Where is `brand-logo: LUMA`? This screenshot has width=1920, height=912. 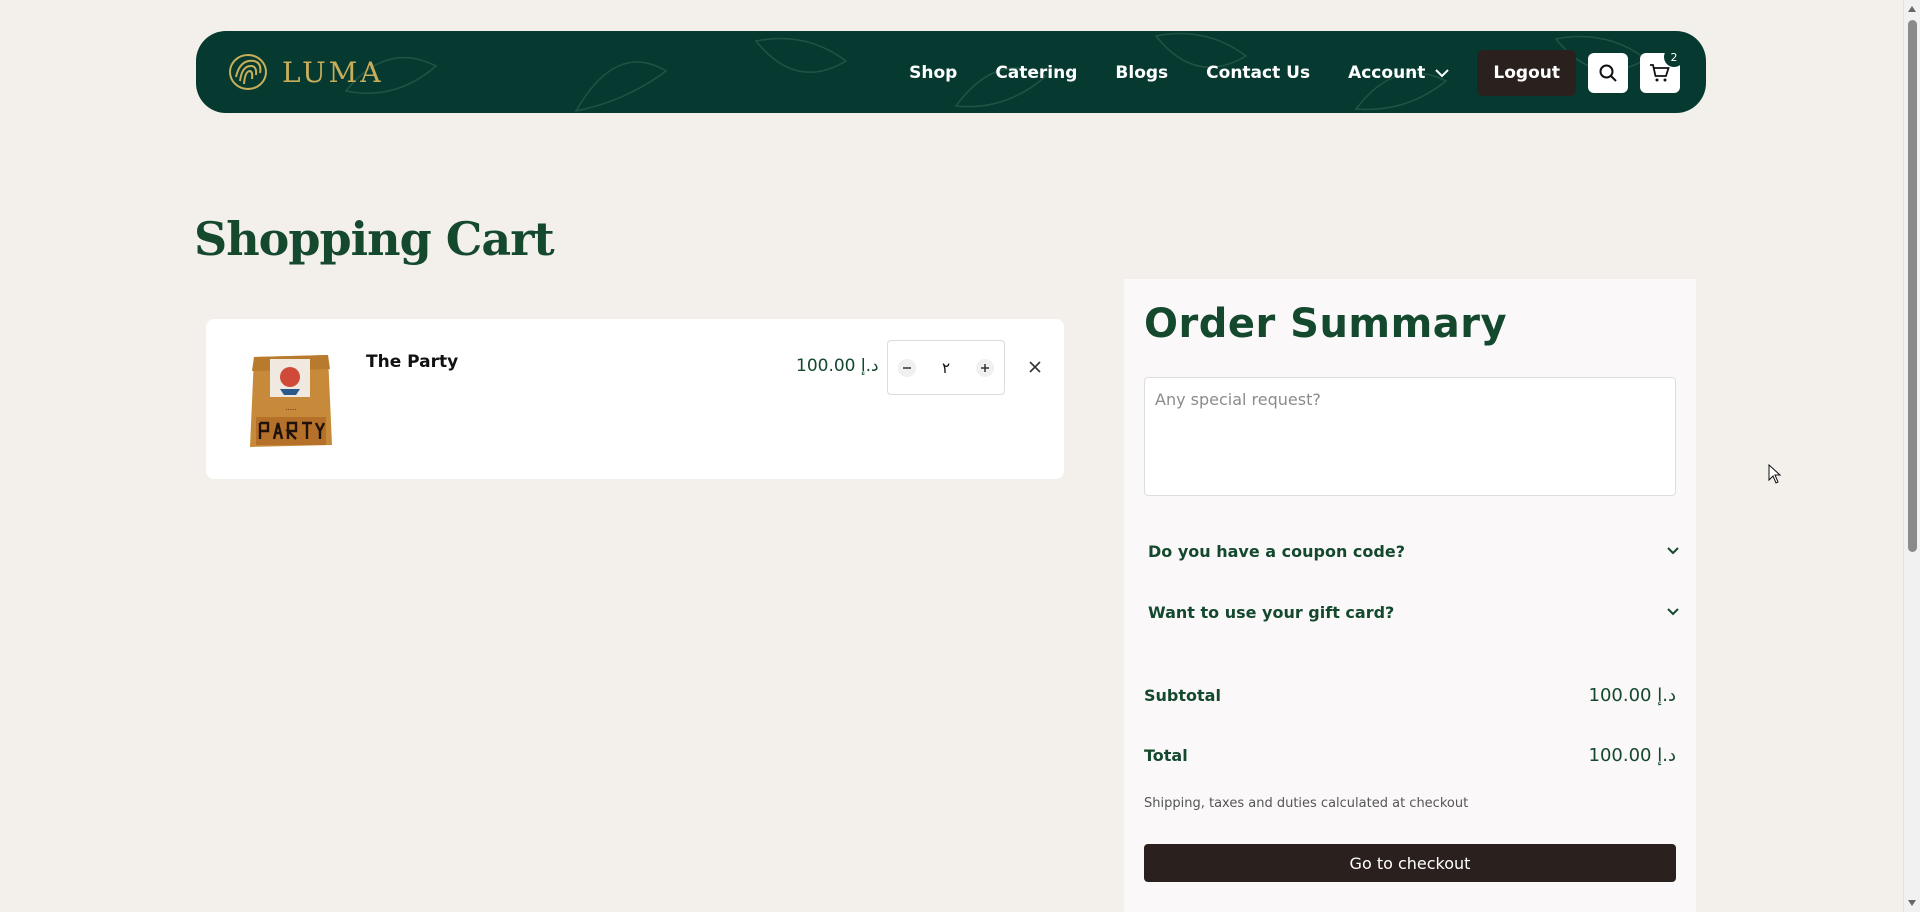 brand-logo: LUMA is located at coordinates (305, 72).